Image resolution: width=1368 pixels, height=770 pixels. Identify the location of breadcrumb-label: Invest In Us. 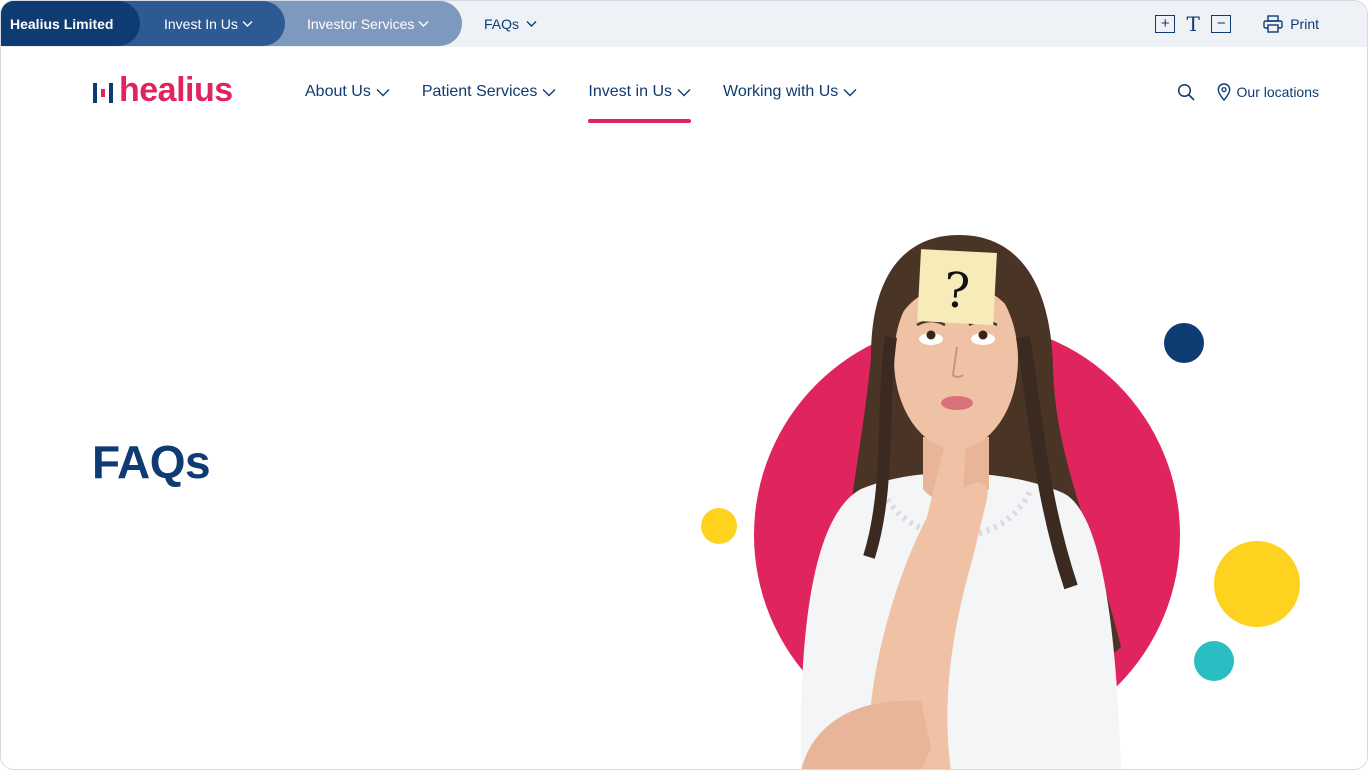
(201, 23).